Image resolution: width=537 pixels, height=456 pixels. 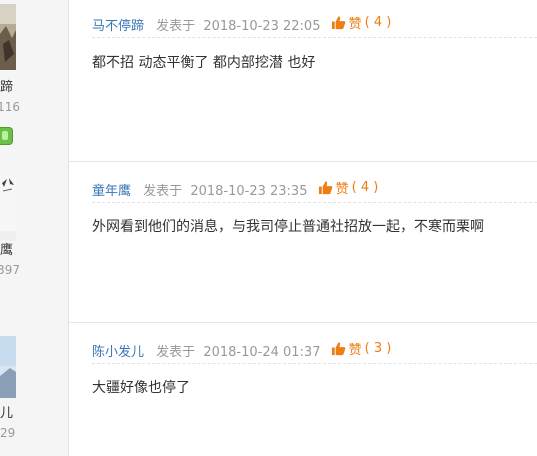 I want to click on user-sidebar-name: 儿, so click(x=10, y=411).